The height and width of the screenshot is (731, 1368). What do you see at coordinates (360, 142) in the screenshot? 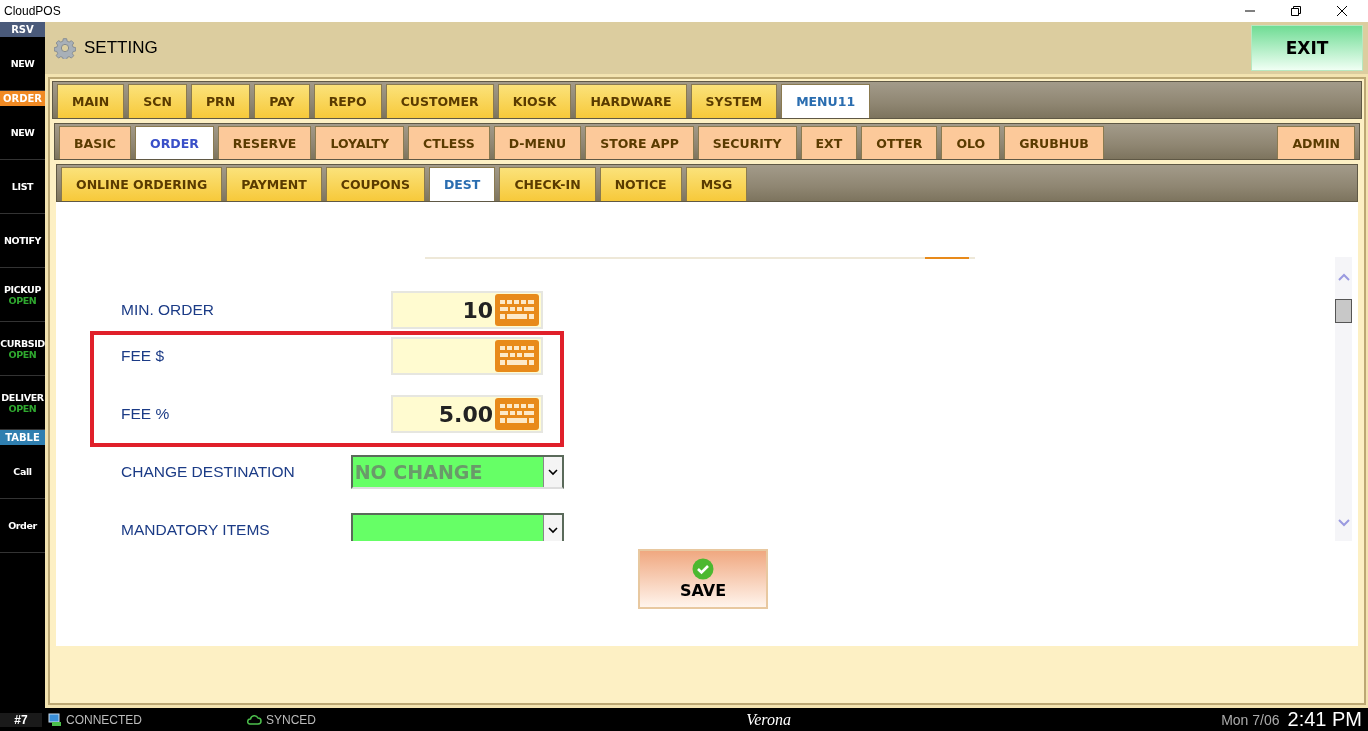
I see `tab: LOYALTY` at bounding box center [360, 142].